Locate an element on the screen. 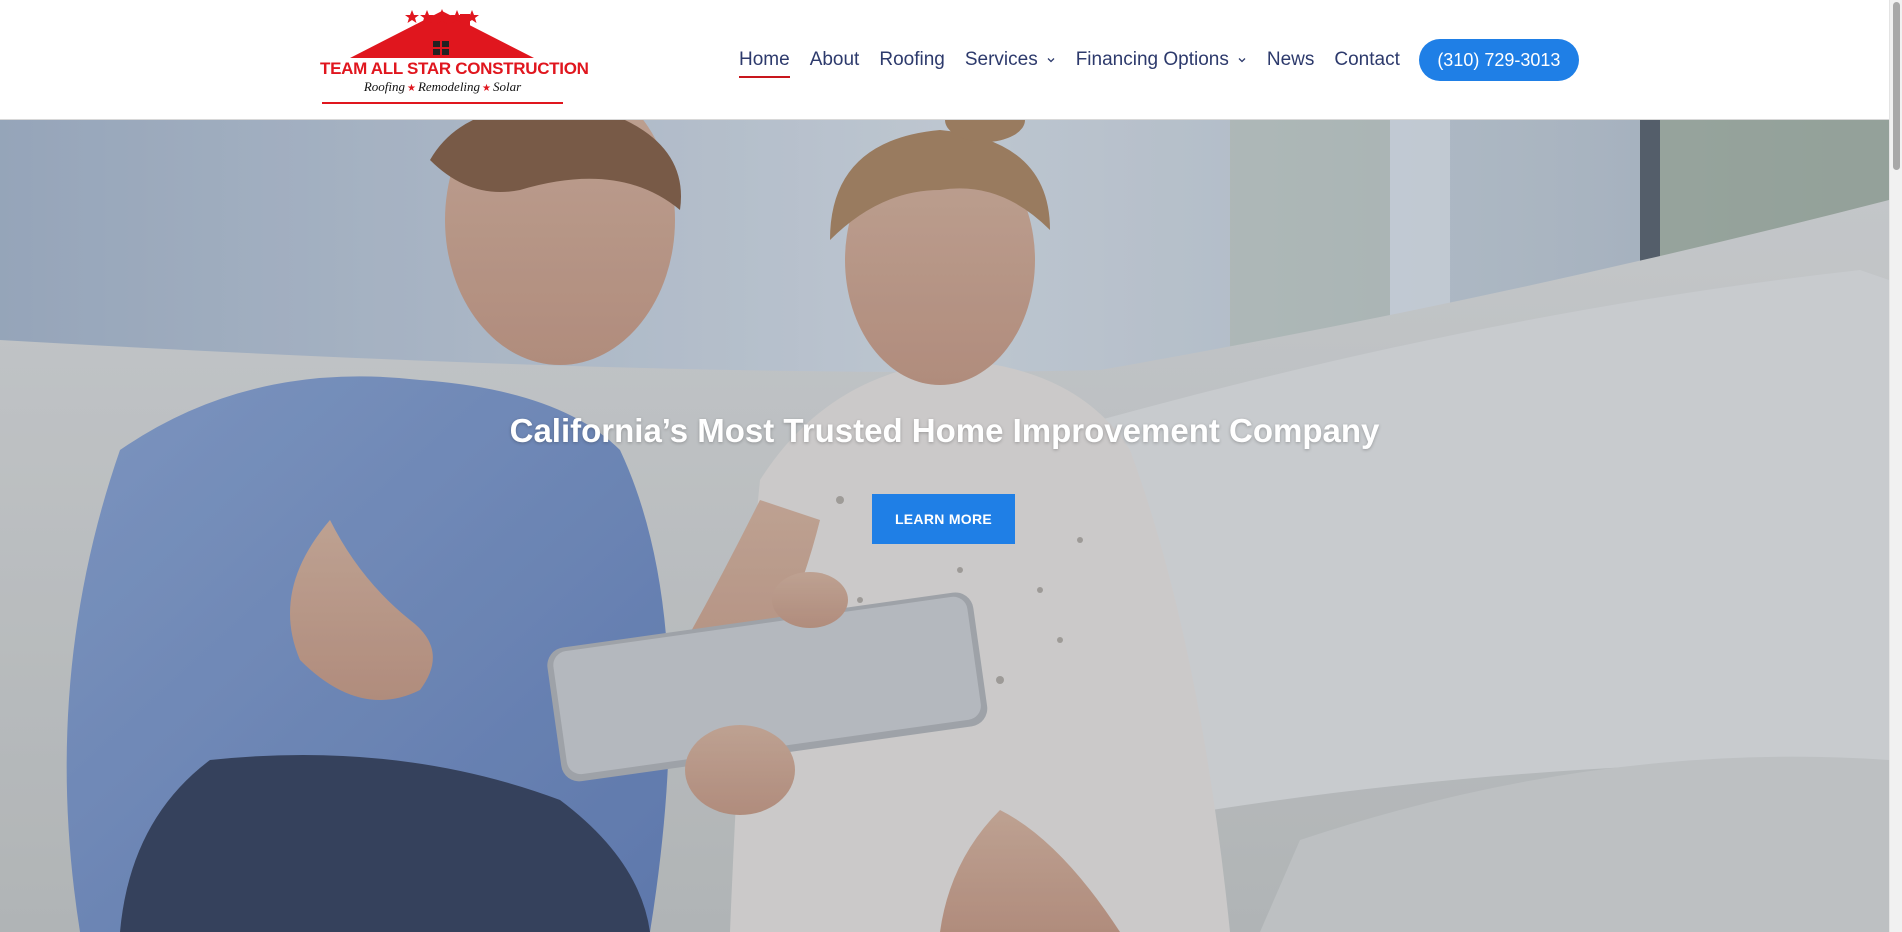 This screenshot has height=932, width=1902. page-scrollbar is located at coordinates (1895, 466).